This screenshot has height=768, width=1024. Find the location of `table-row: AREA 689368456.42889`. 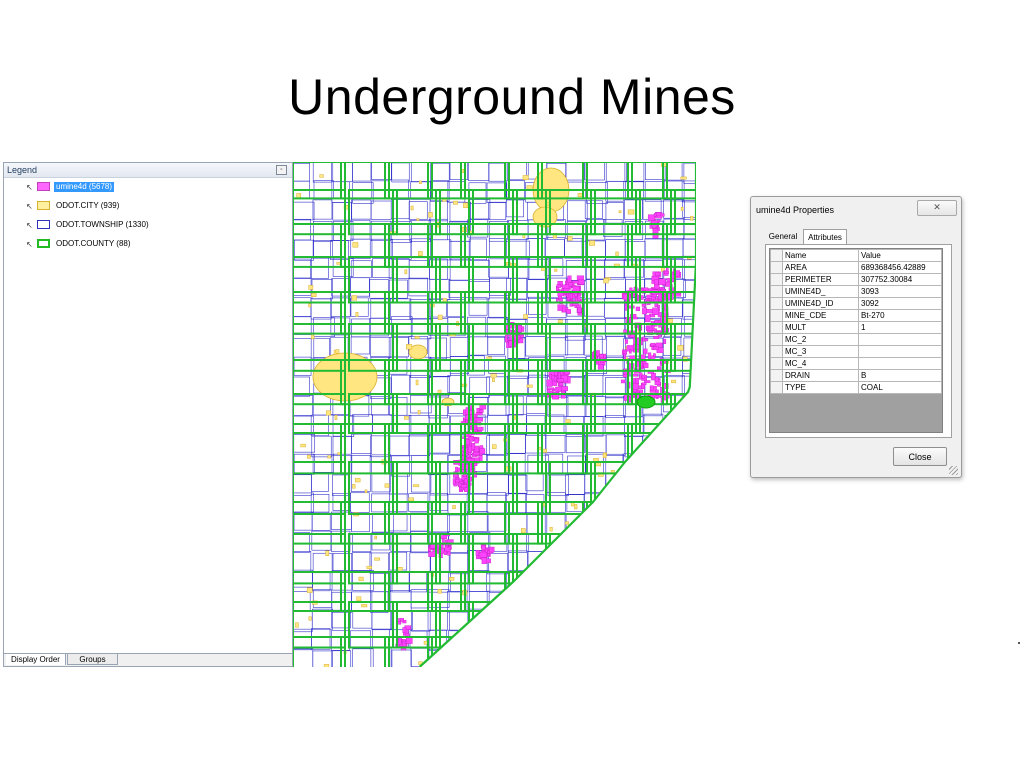

table-row: AREA 689368456.42889 is located at coordinates (856, 267).